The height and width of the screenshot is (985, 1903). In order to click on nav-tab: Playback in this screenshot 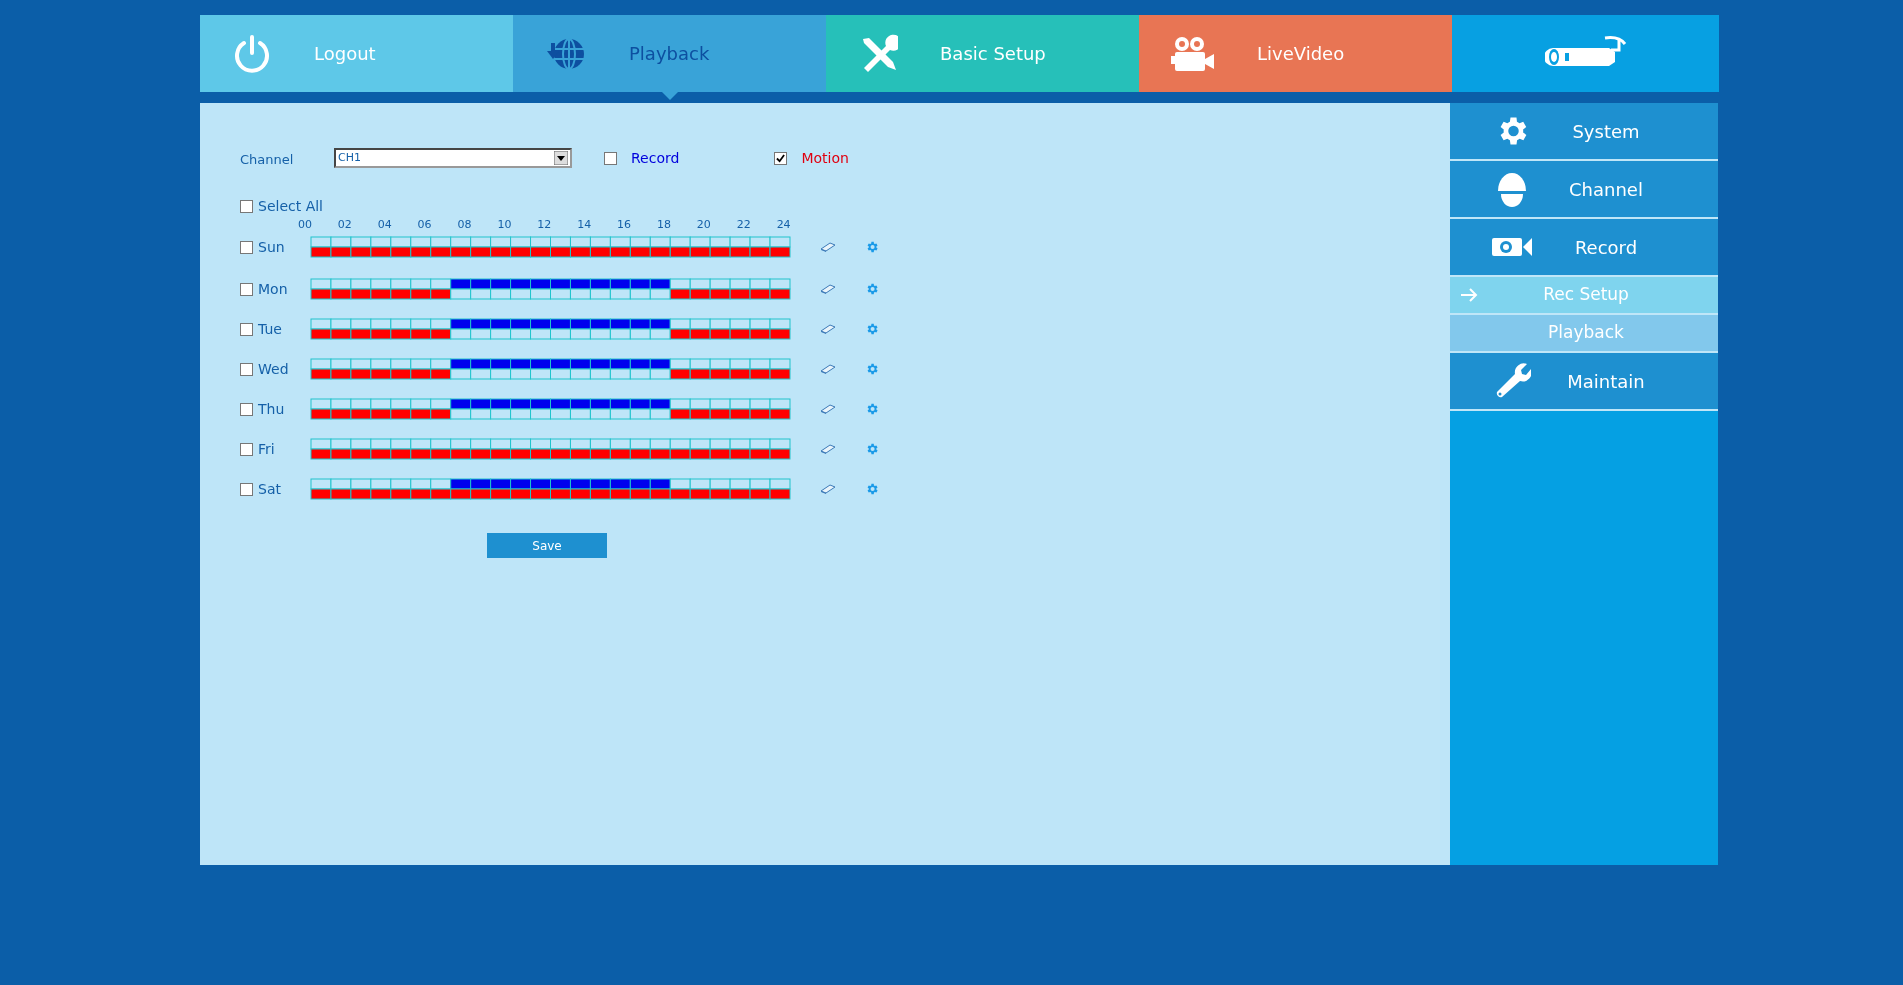, I will do `click(669, 53)`.